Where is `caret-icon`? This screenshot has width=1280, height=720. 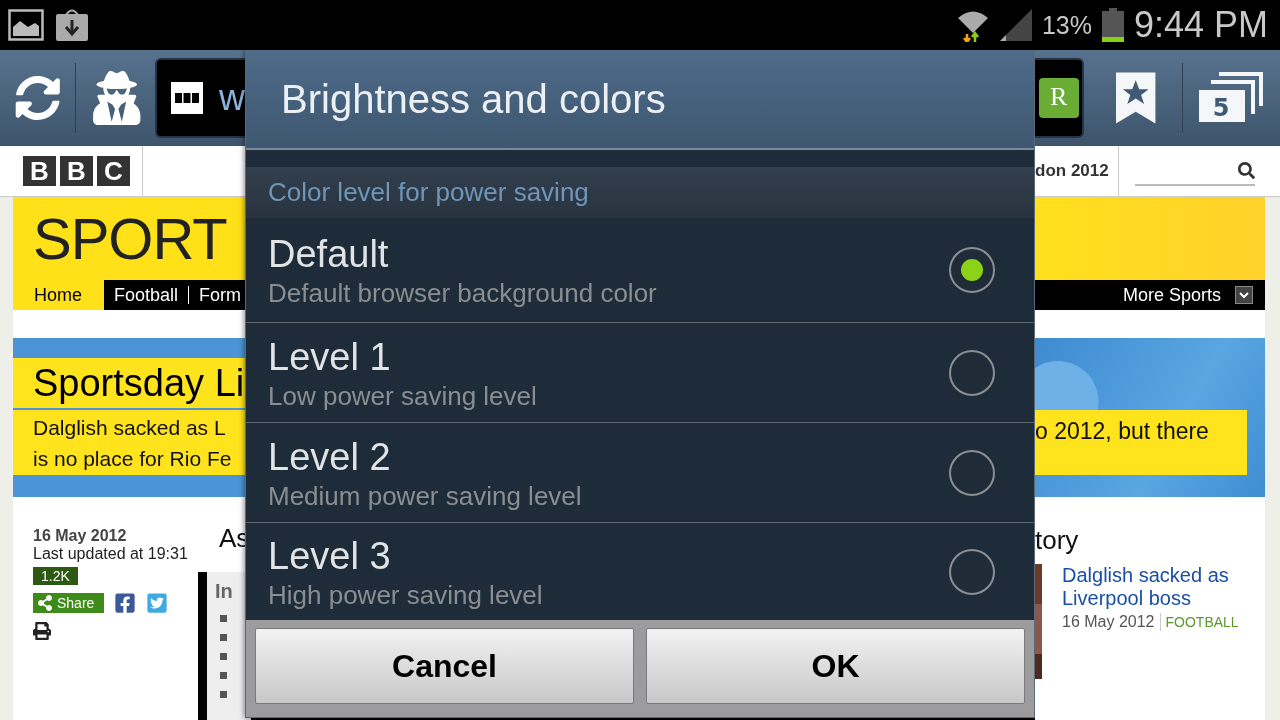
caret-icon is located at coordinates (1244, 295).